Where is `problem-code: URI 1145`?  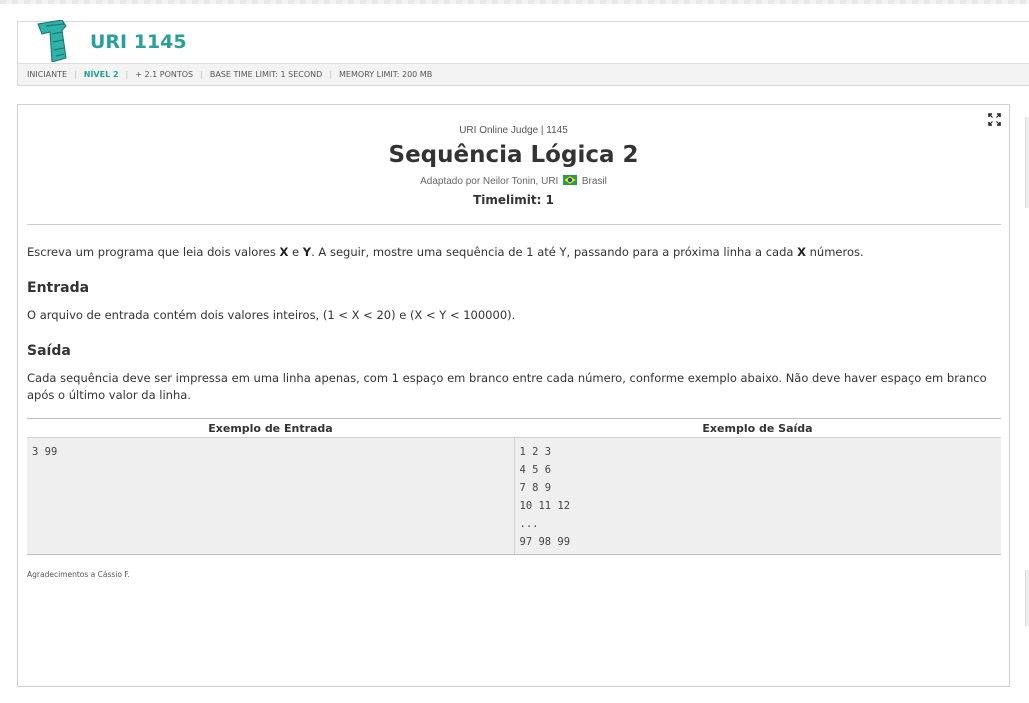 problem-code: URI 1145 is located at coordinates (138, 42).